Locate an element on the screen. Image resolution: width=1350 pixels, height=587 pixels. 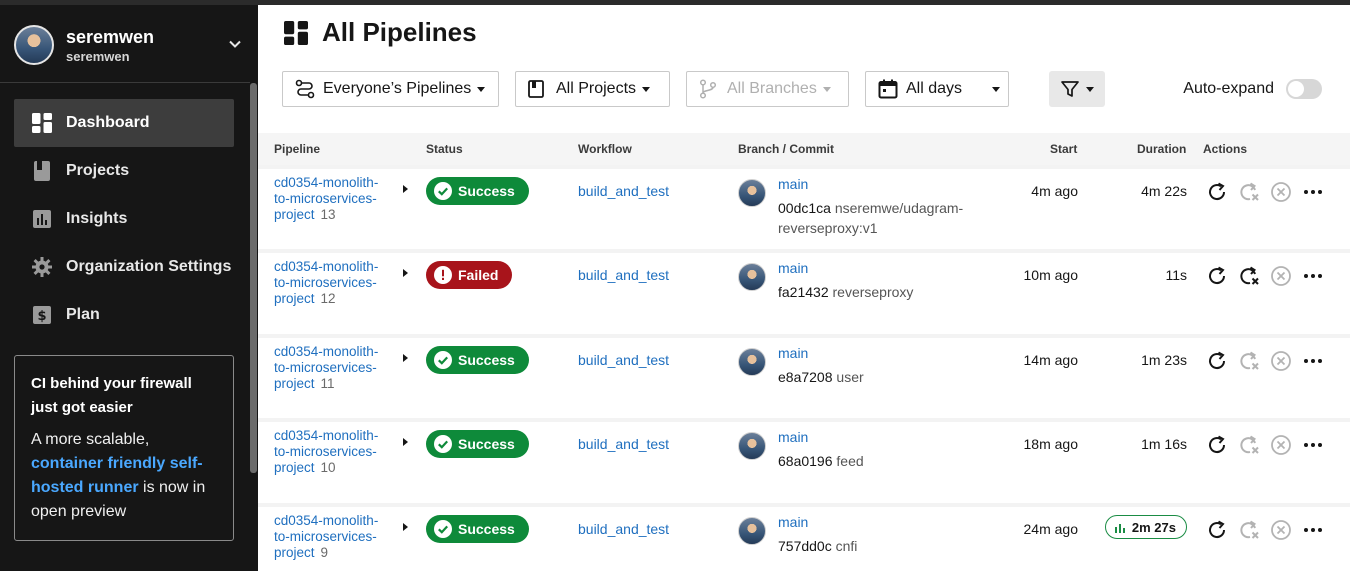
branches-filter-dropdown: All Branches is located at coordinates (767, 89).